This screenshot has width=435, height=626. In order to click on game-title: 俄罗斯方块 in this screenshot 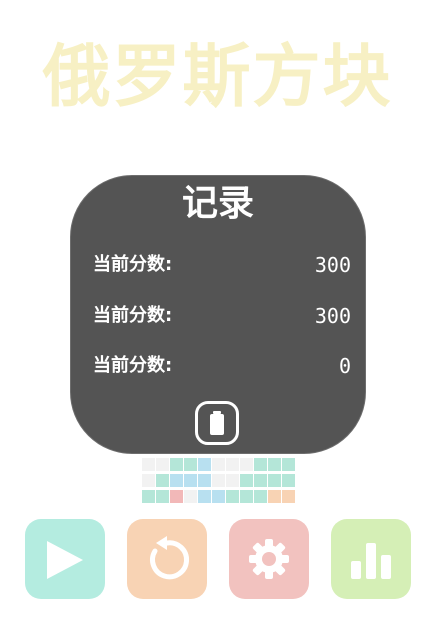, I will do `click(217, 77)`.